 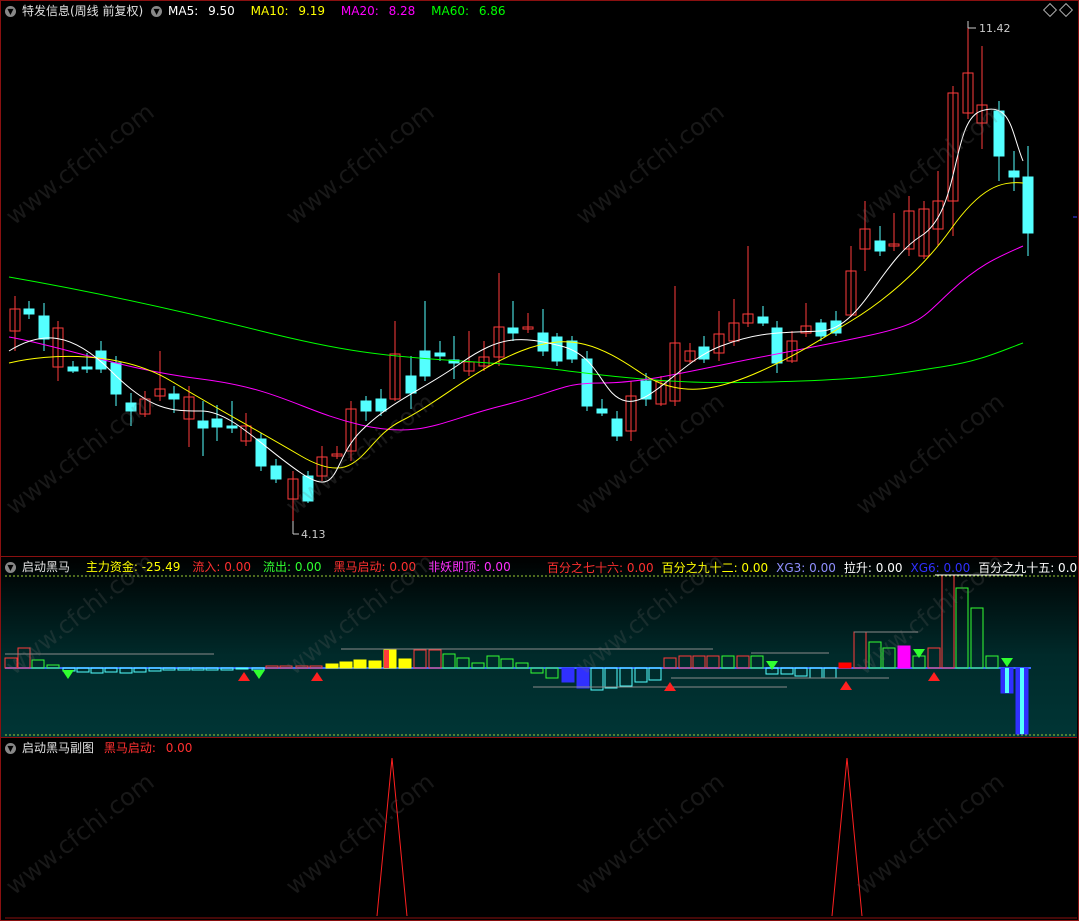 What do you see at coordinates (392, 837) in the screenshot?
I see `signal-spike` at bounding box center [392, 837].